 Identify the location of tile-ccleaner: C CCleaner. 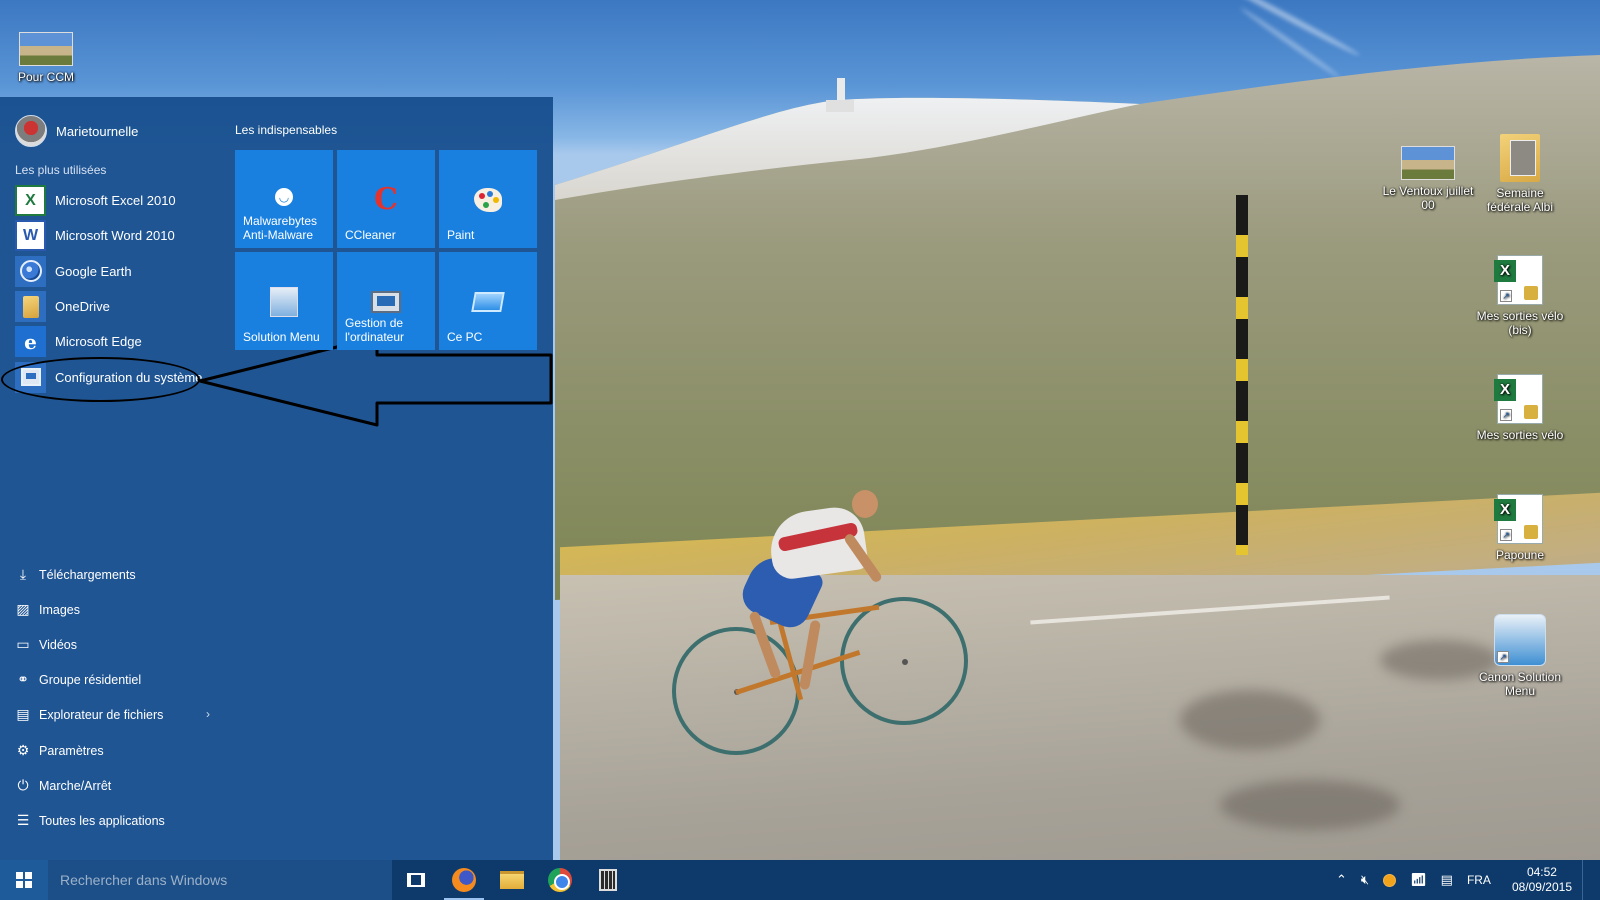
(386, 199).